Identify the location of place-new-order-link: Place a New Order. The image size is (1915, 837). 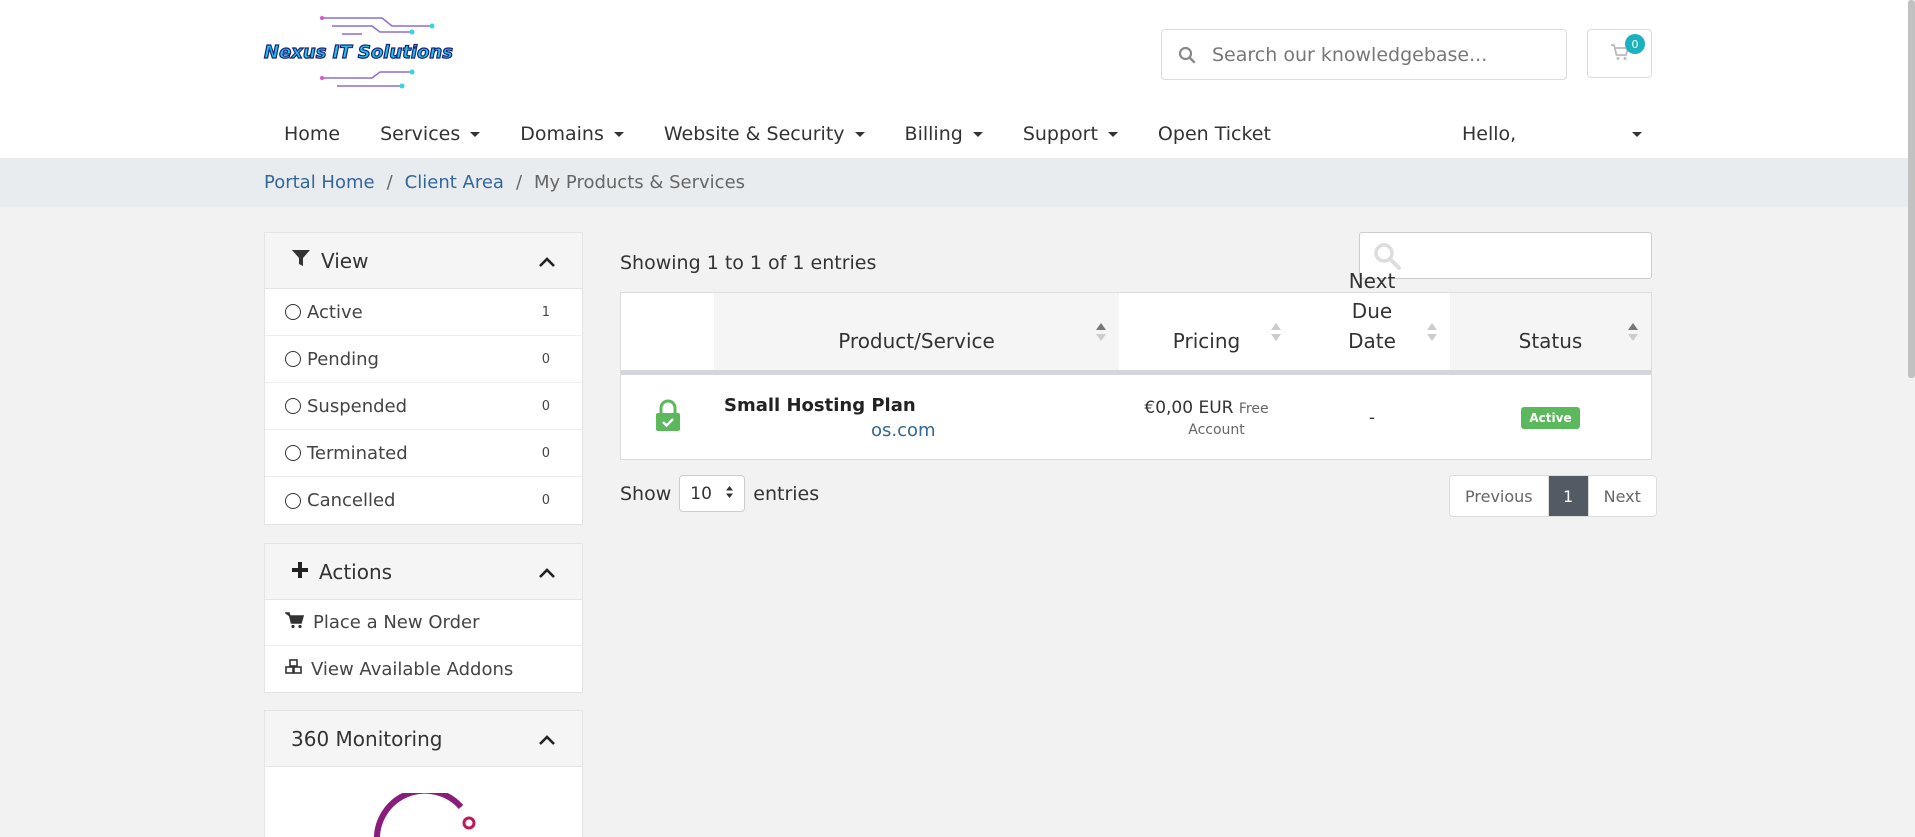
(423, 623).